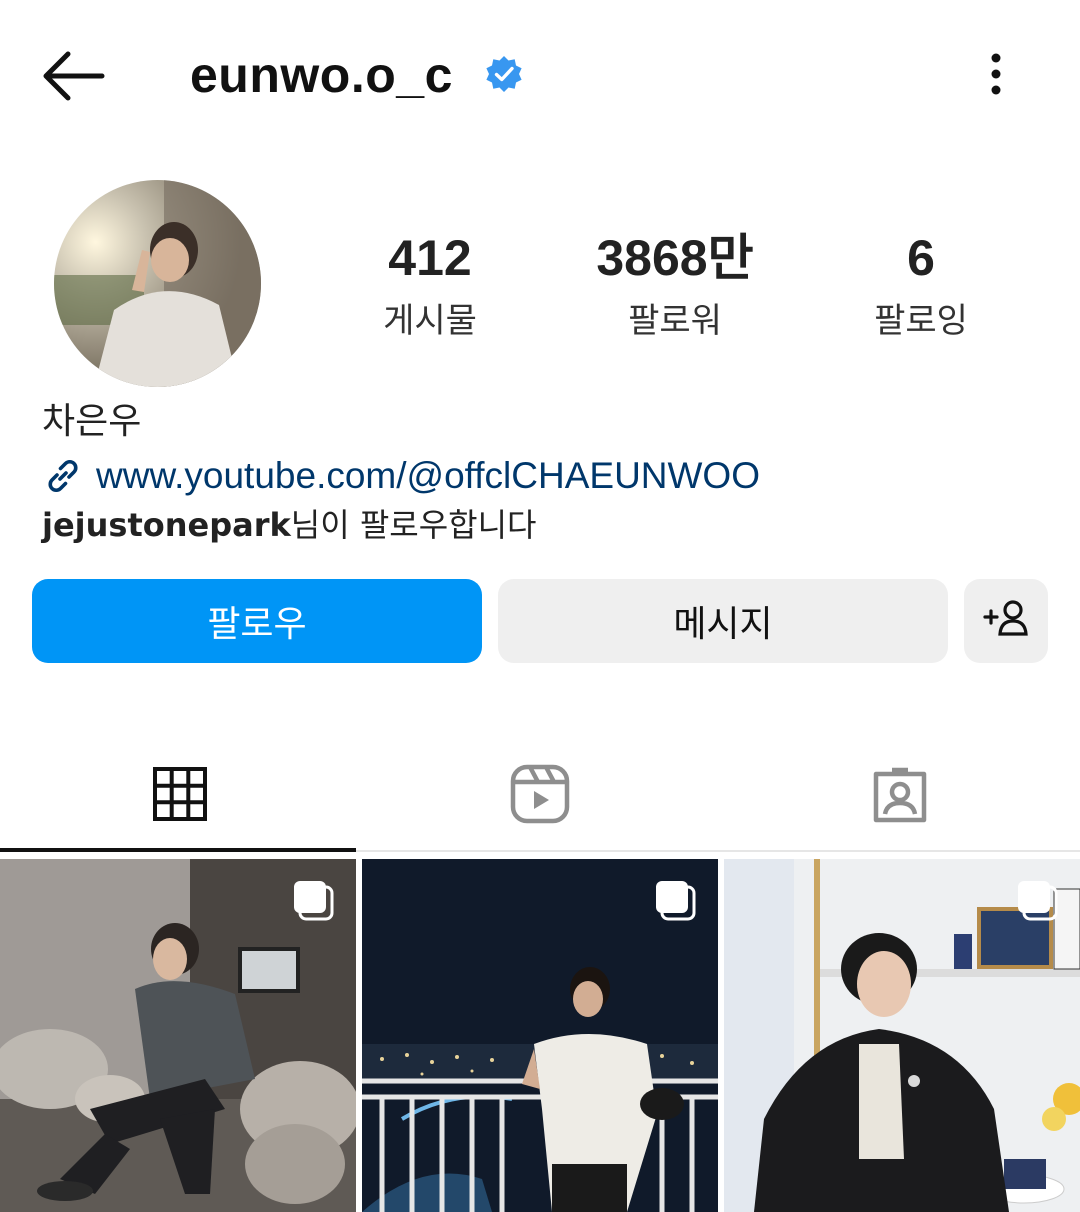  What do you see at coordinates (430, 258) in the screenshot?
I see `posts-count: 412` at bounding box center [430, 258].